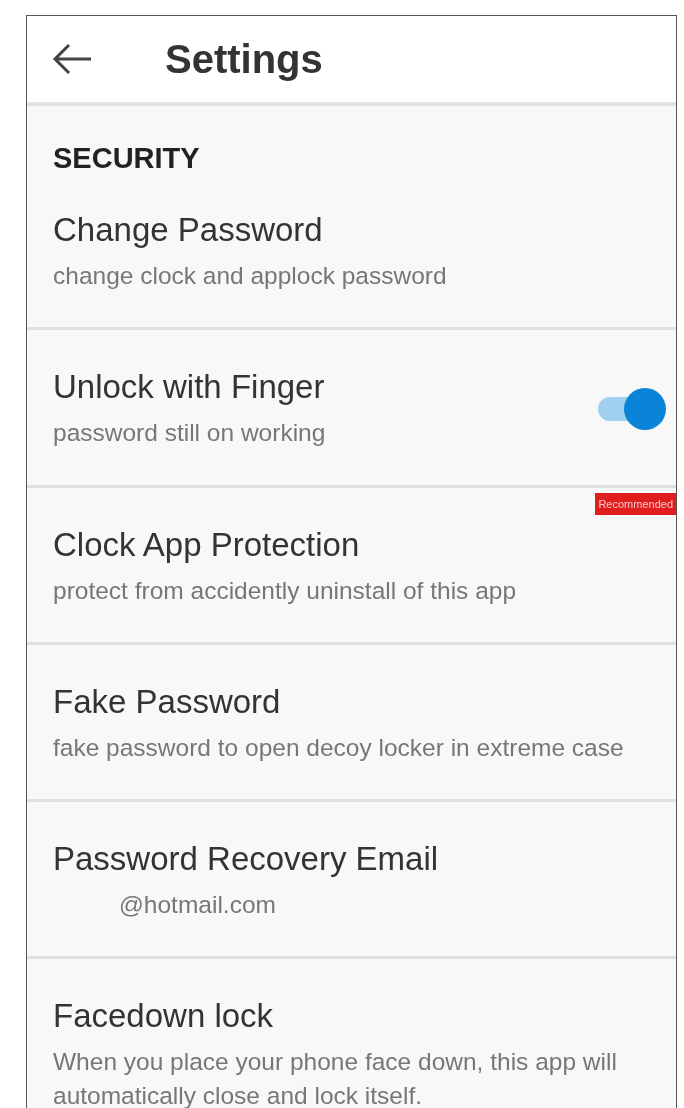  What do you see at coordinates (126, 158) in the screenshot?
I see `section-heading: SECURITY` at bounding box center [126, 158].